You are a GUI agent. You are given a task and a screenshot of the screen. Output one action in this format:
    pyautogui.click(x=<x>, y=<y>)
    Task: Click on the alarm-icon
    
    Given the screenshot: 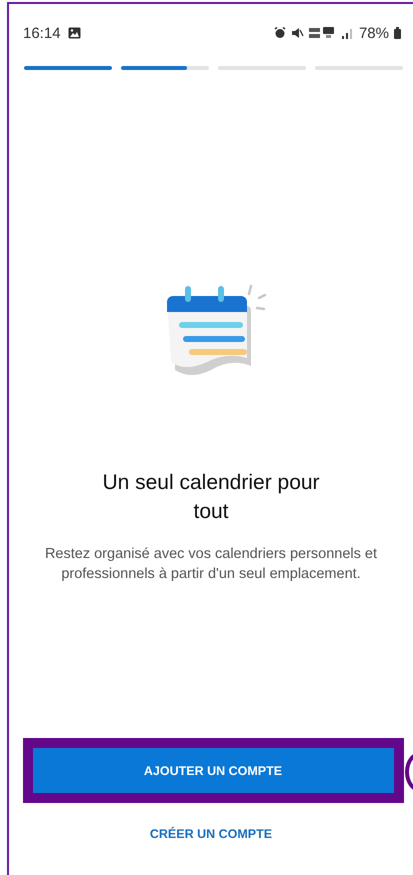 What is the action you would take?
    pyautogui.click(x=280, y=33)
    